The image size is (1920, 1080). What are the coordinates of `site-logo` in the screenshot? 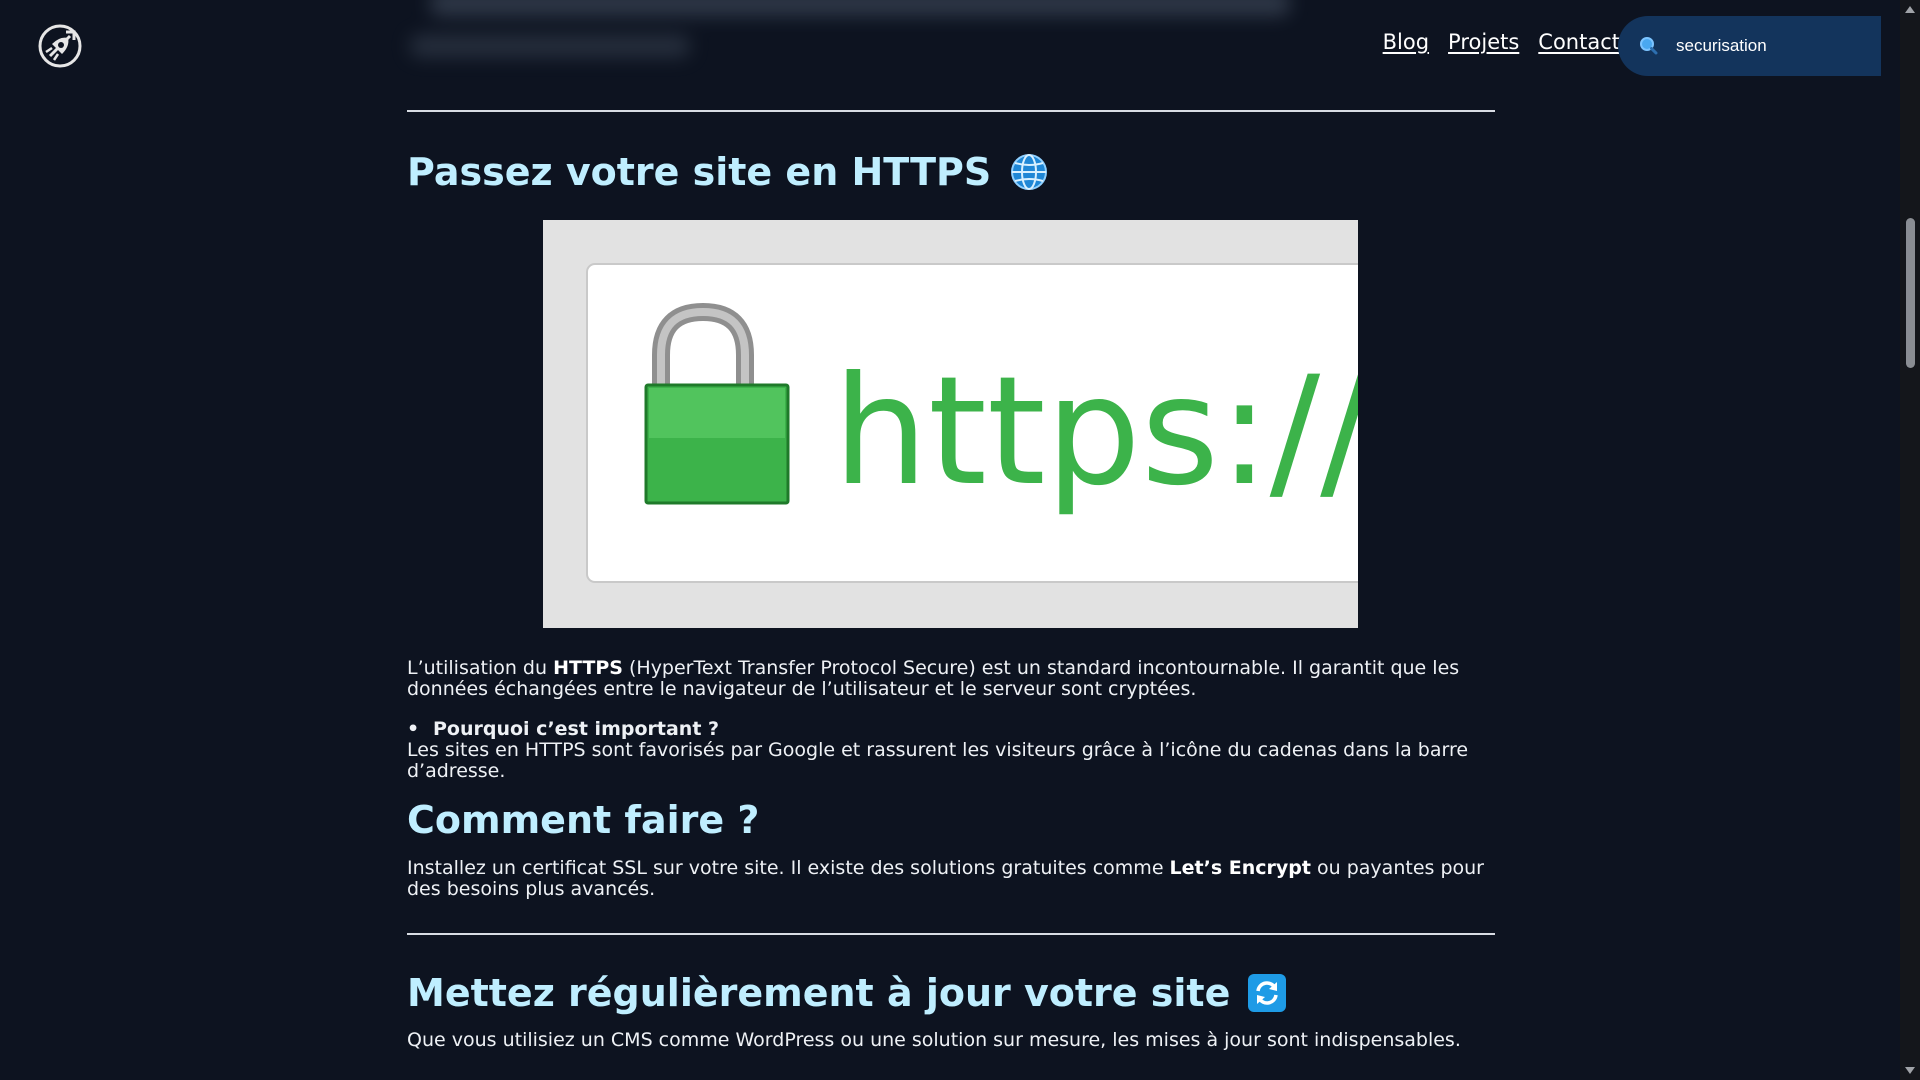 It's located at (60, 46).